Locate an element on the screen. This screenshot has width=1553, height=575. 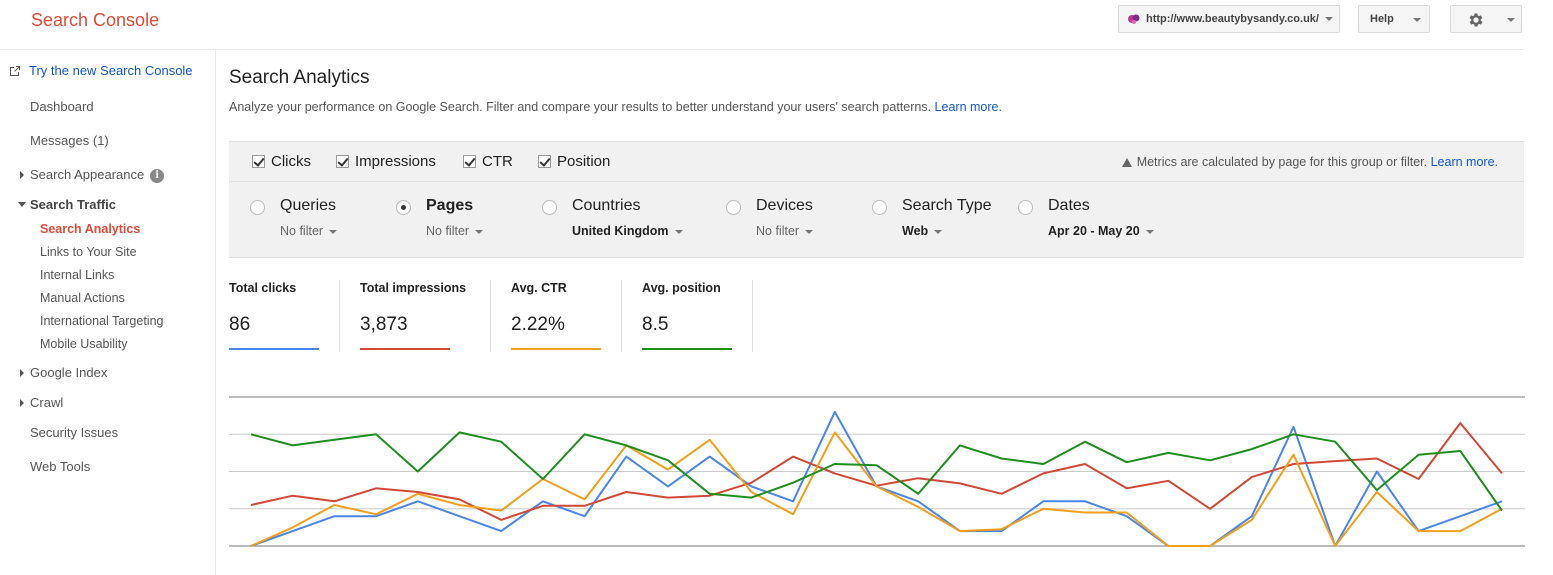
stat-value: 8.5 is located at coordinates (655, 324).